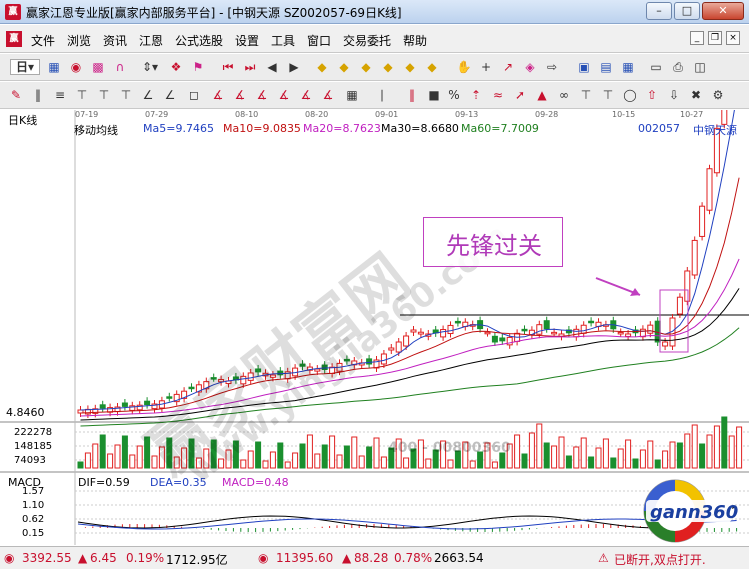  What do you see at coordinates (250, 67) in the screenshot?
I see `last-icon: ⏭` at bounding box center [250, 67].